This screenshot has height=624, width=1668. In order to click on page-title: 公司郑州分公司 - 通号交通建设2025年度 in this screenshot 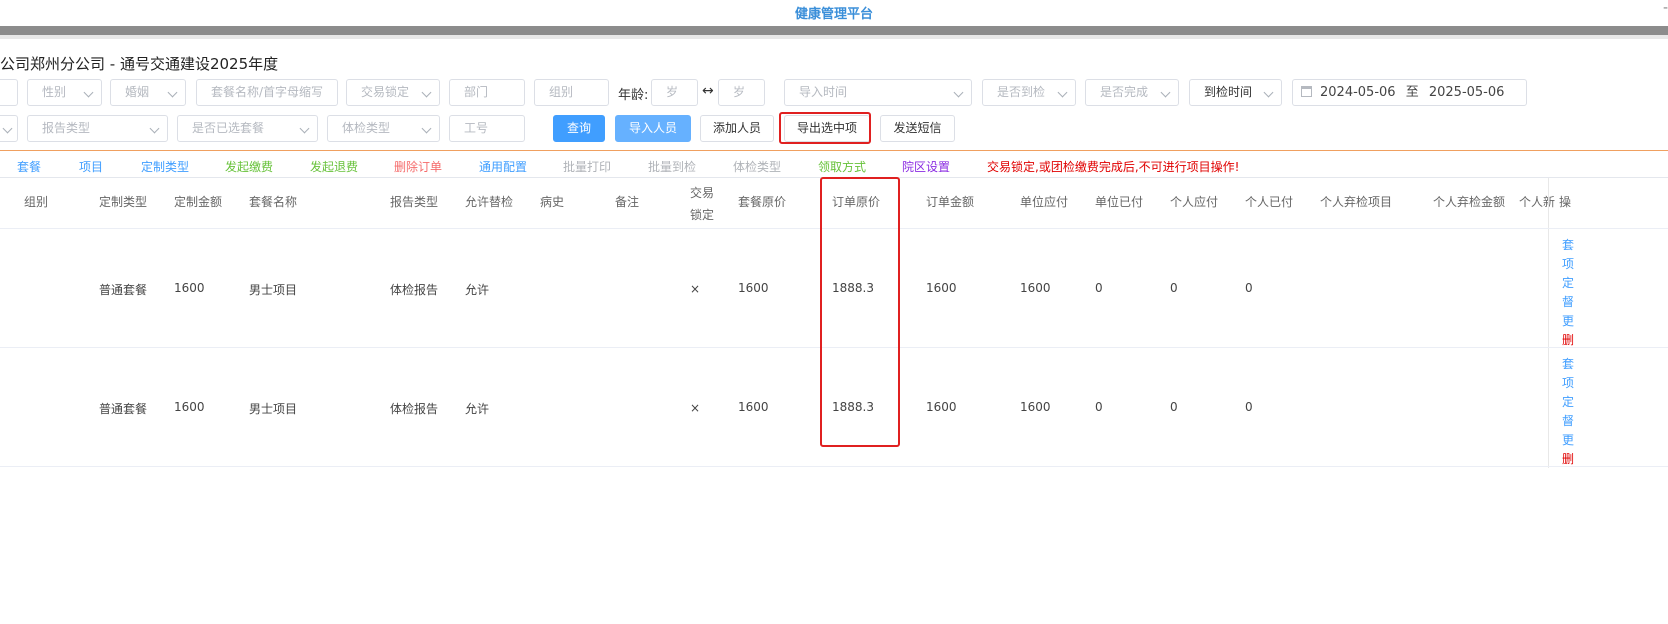, I will do `click(139, 64)`.